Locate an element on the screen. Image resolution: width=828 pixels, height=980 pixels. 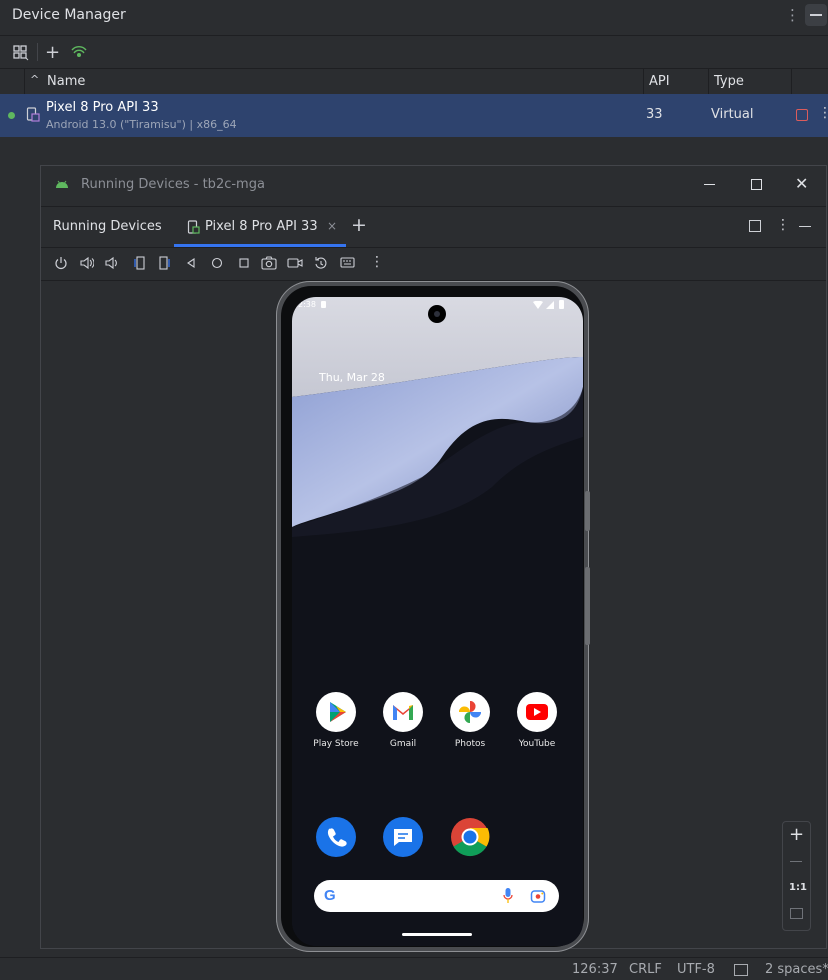
rotate-left-icon is located at coordinates (139, 263).